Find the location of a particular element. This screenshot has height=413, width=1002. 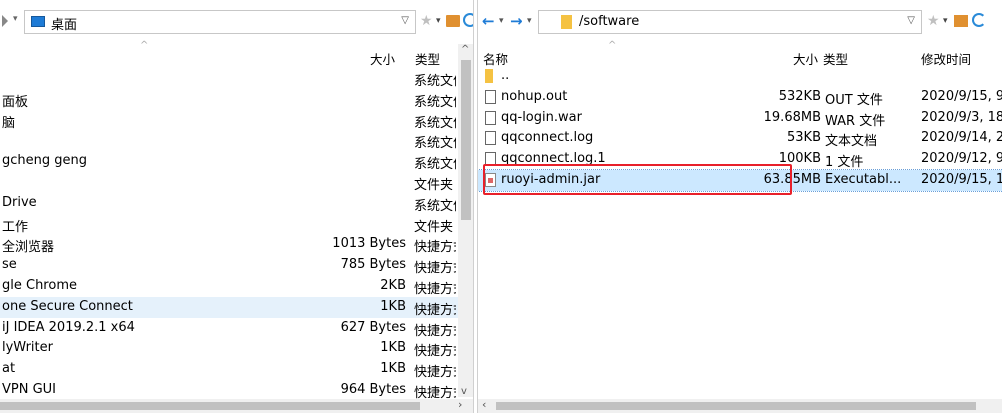

local-path-text: 桌面 is located at coordinates (64, 25).